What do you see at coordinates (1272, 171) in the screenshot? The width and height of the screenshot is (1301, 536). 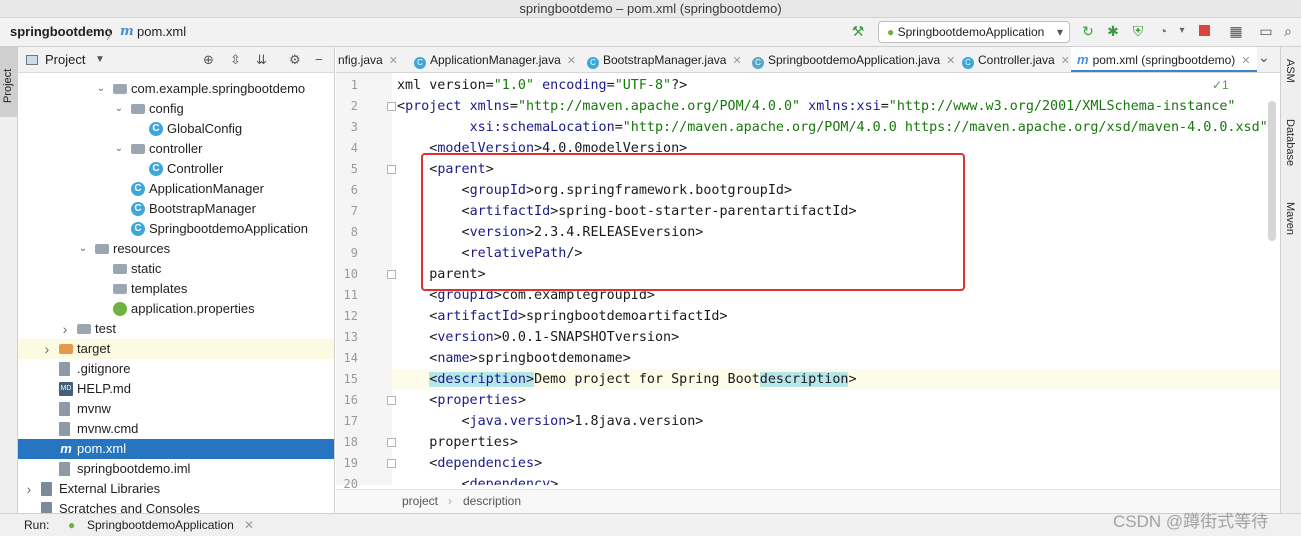 I see `vertical-scrollbar` at bounding box center [1272, 171].